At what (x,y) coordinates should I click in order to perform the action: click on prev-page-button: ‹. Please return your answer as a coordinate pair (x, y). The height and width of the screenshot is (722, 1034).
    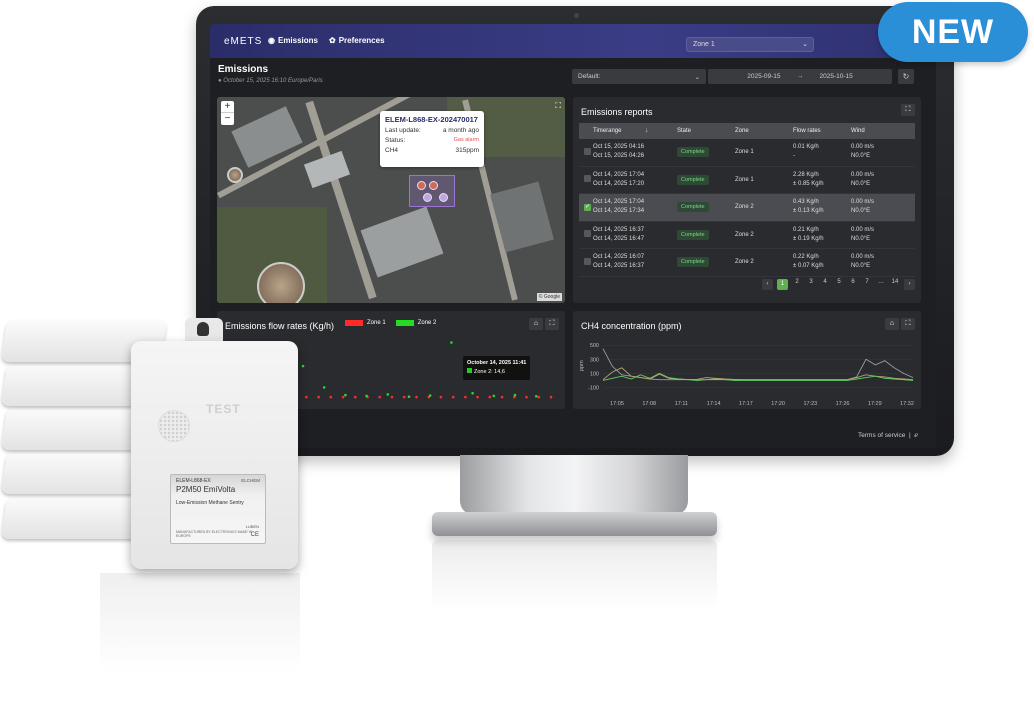
    Looking at the image, I should click on (767, 284).